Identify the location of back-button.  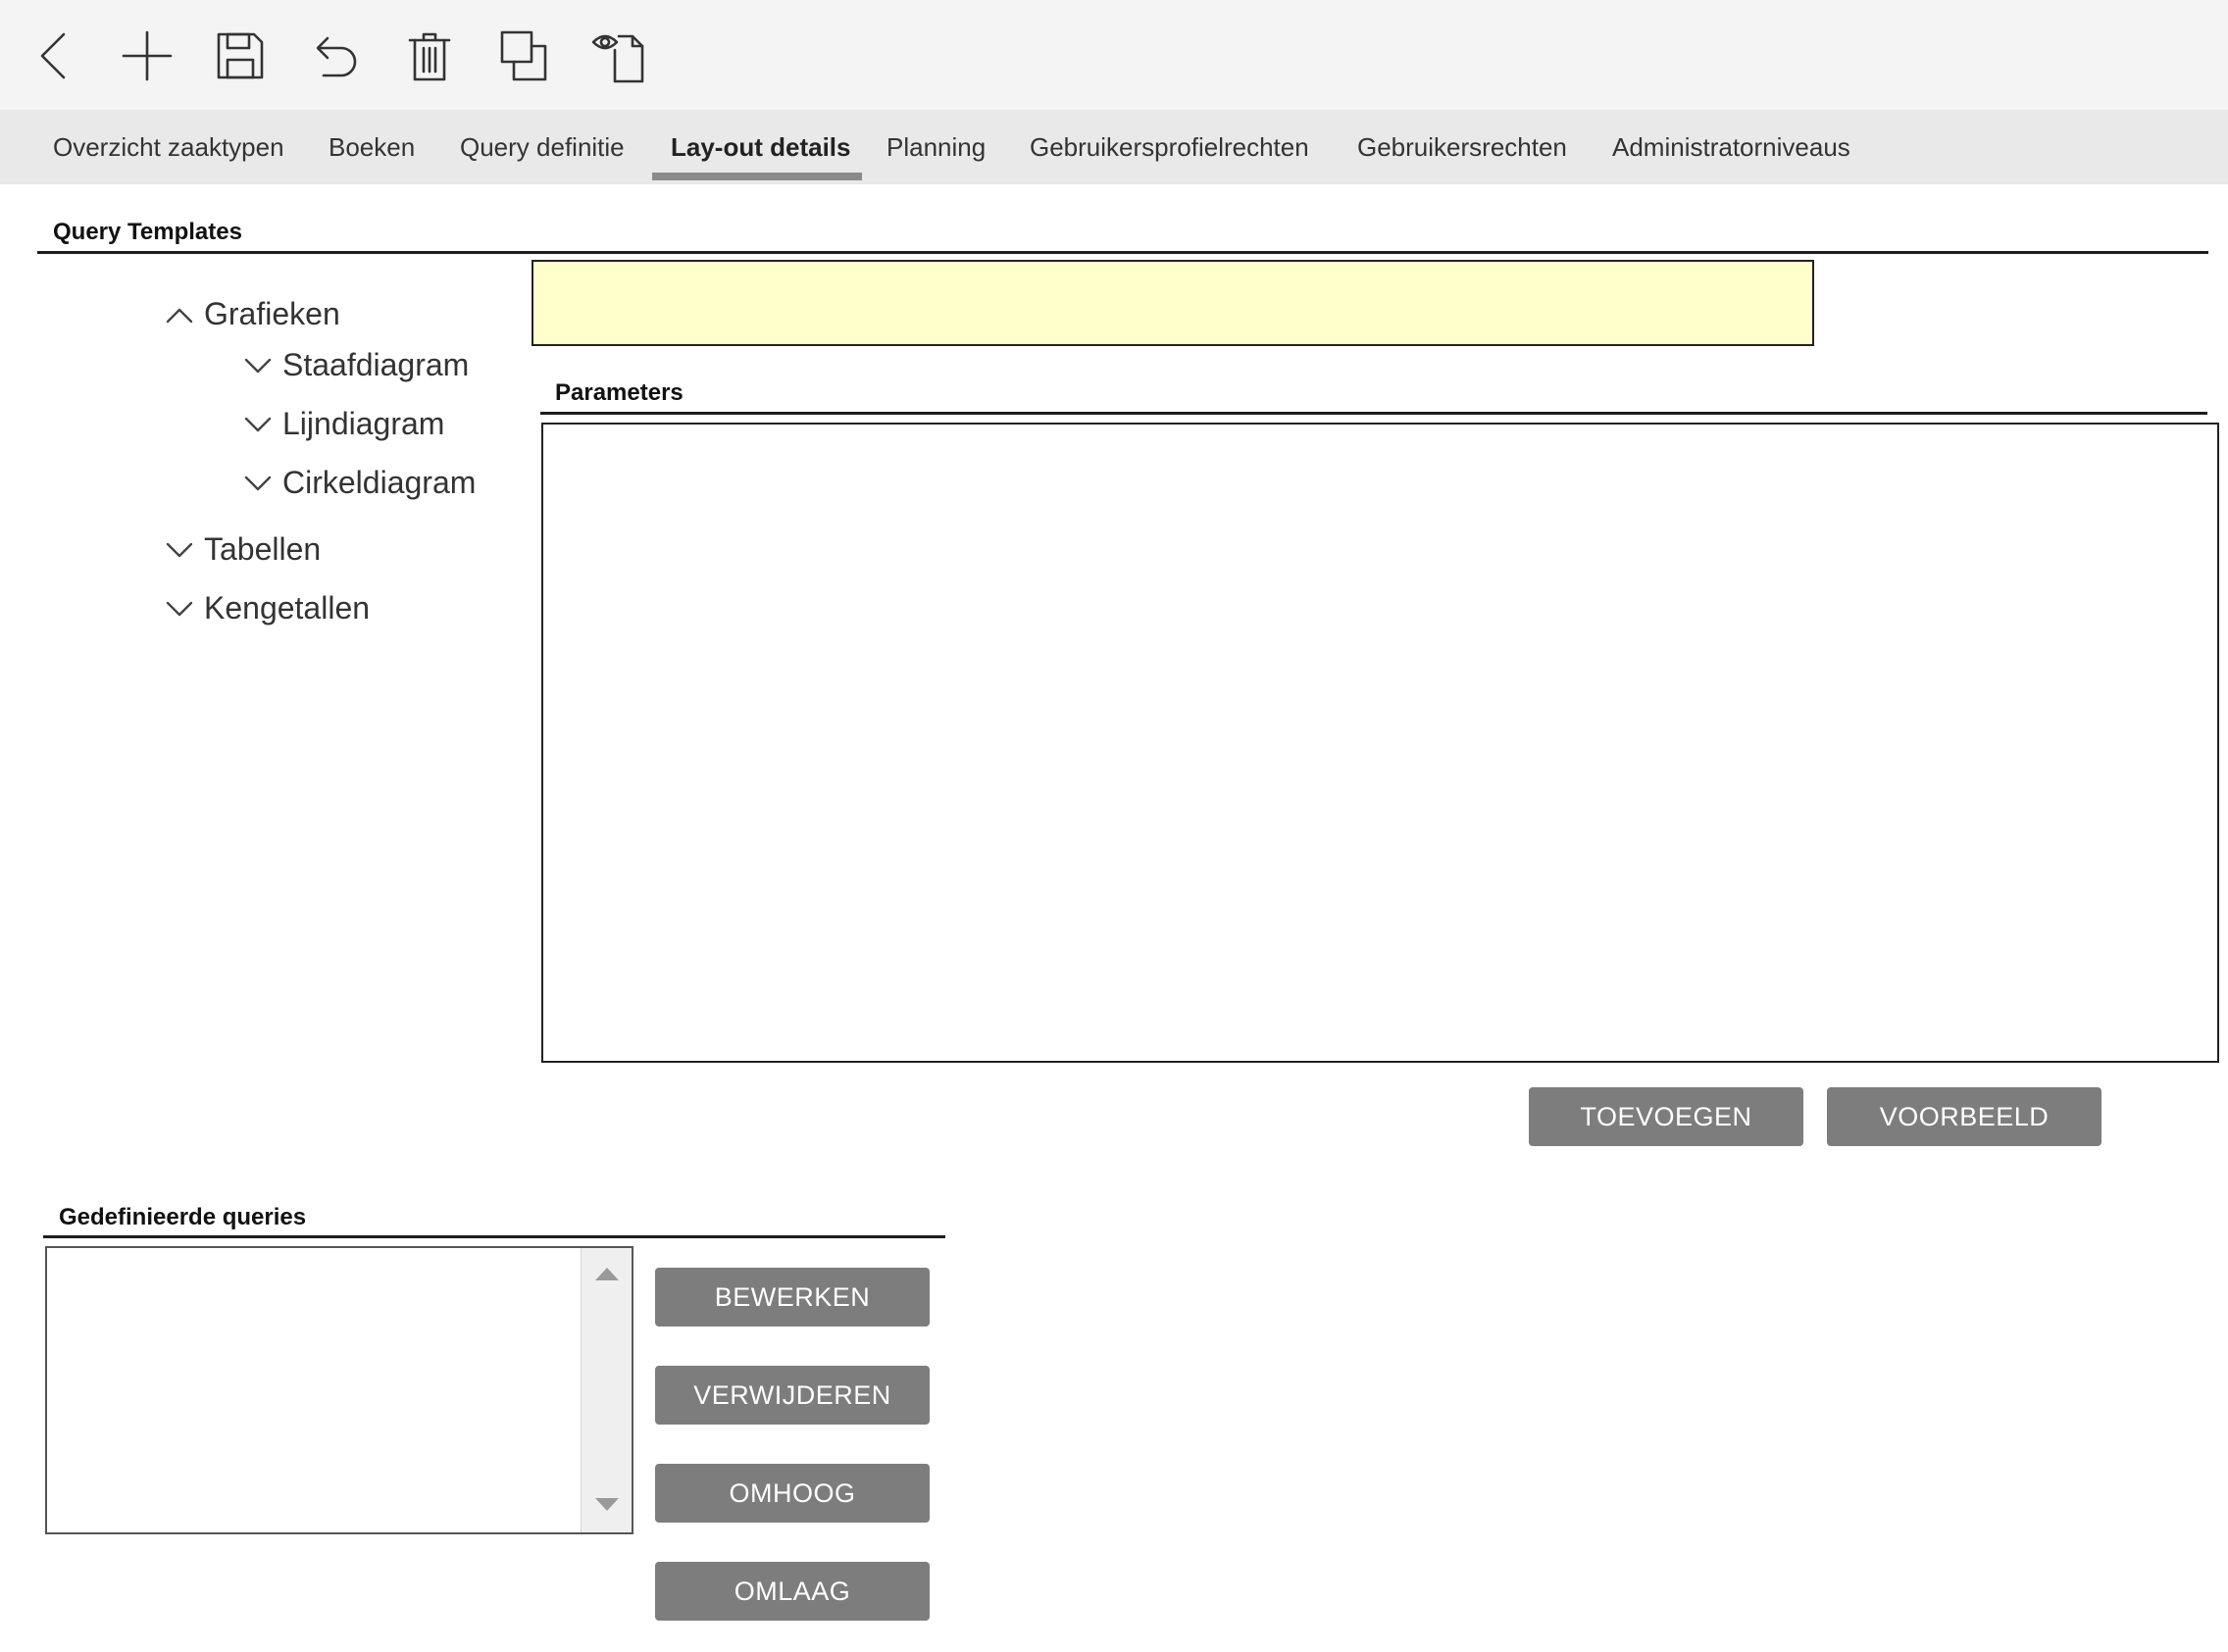
(56, 56).